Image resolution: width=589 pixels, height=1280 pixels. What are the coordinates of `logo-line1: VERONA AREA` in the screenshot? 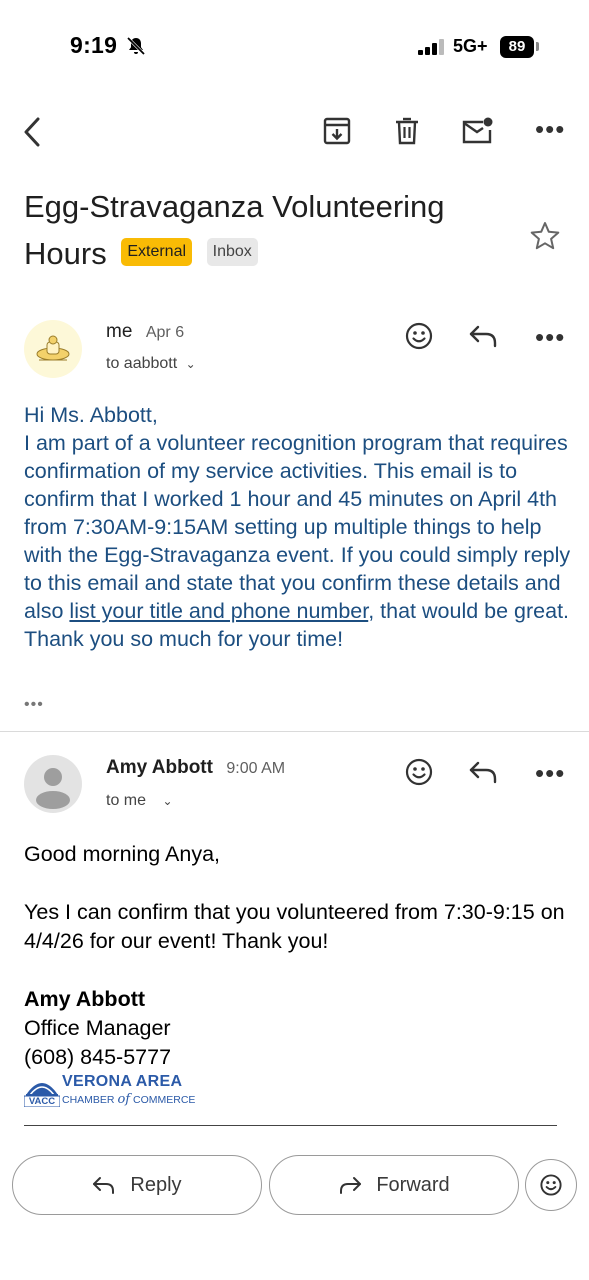 It's located at (122, 1081).